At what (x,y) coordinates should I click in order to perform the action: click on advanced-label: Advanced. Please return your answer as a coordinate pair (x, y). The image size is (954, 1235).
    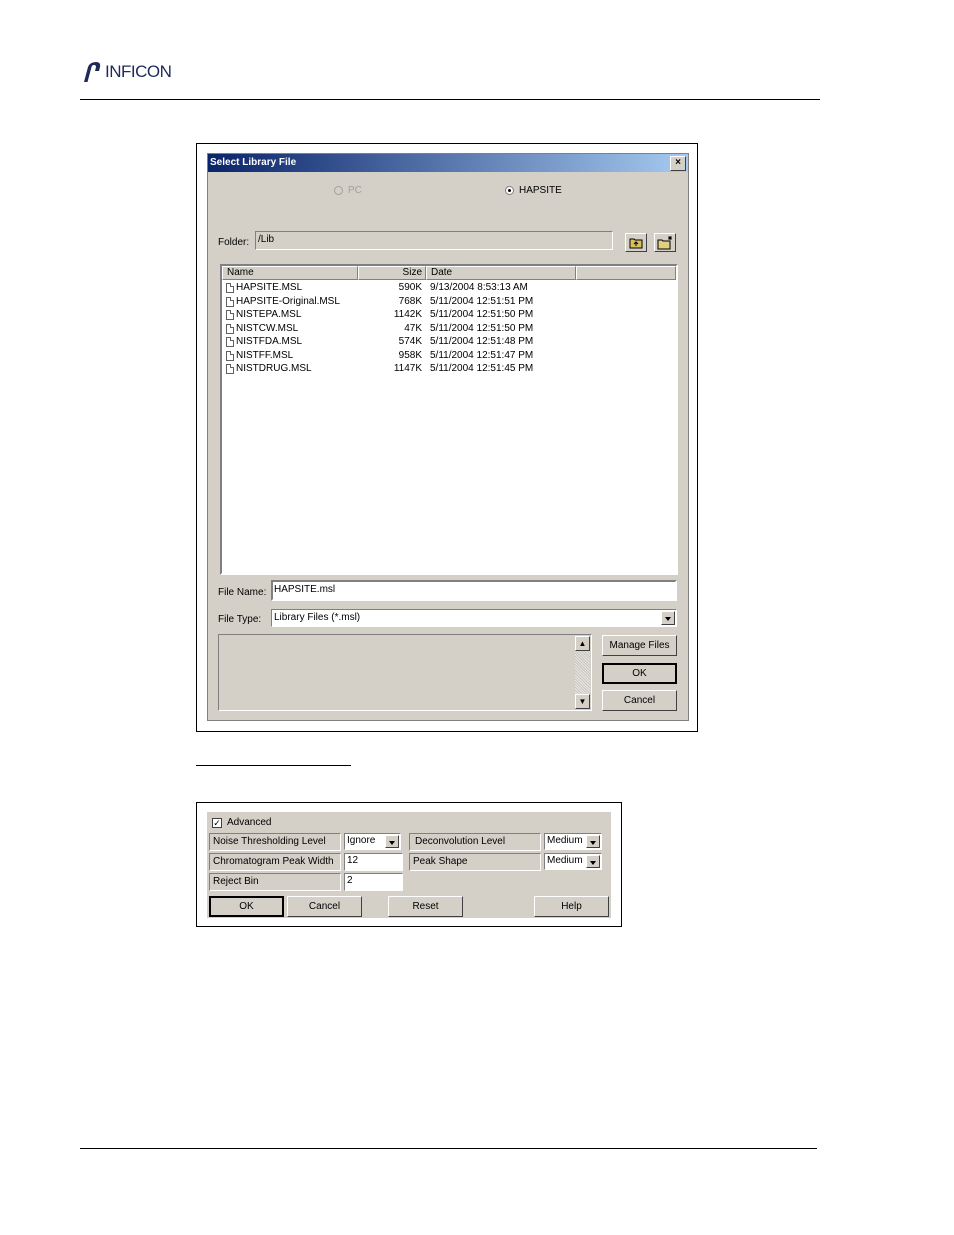
    Looking at the image, I should click on (249, 822).